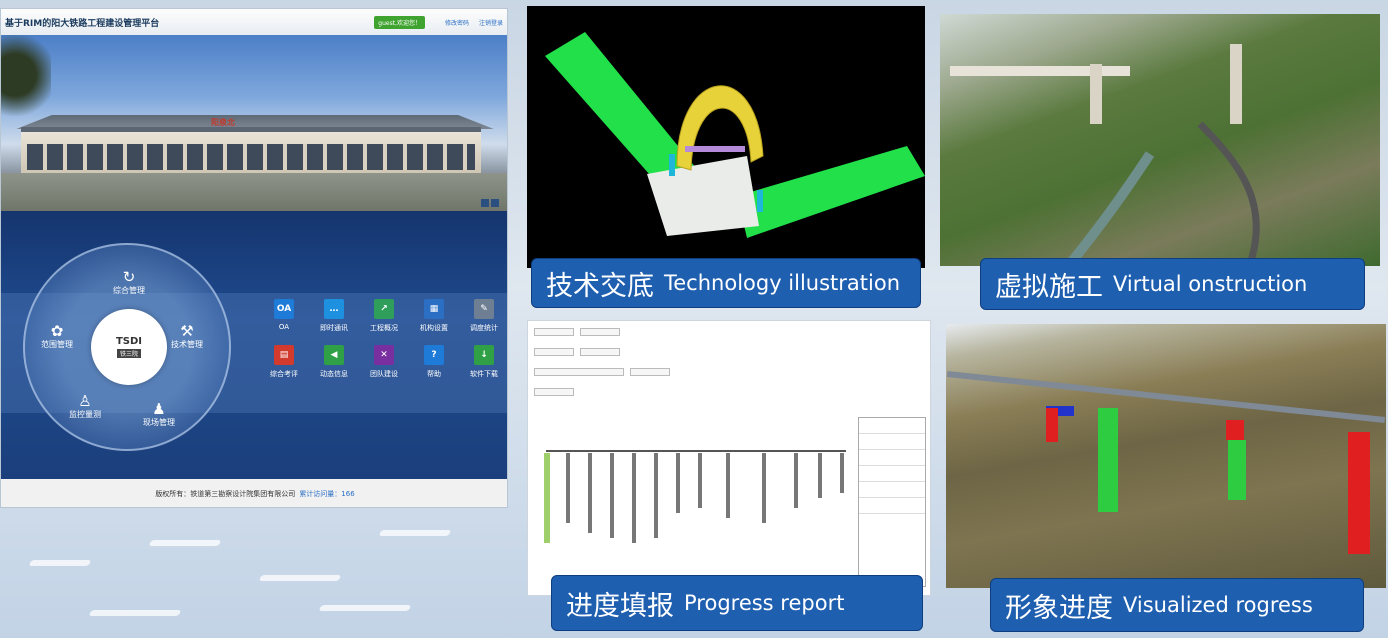  Describe the element at coordinates (577, 332) in the screenshot. I see `form-row` at that location.